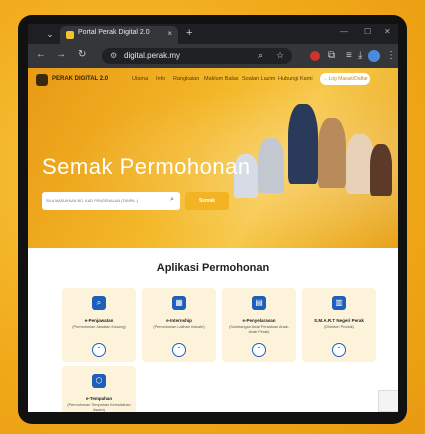  Describe the element at coordinates (388, 401) in the screenshot. I see `recaptcha-badge` at that location.